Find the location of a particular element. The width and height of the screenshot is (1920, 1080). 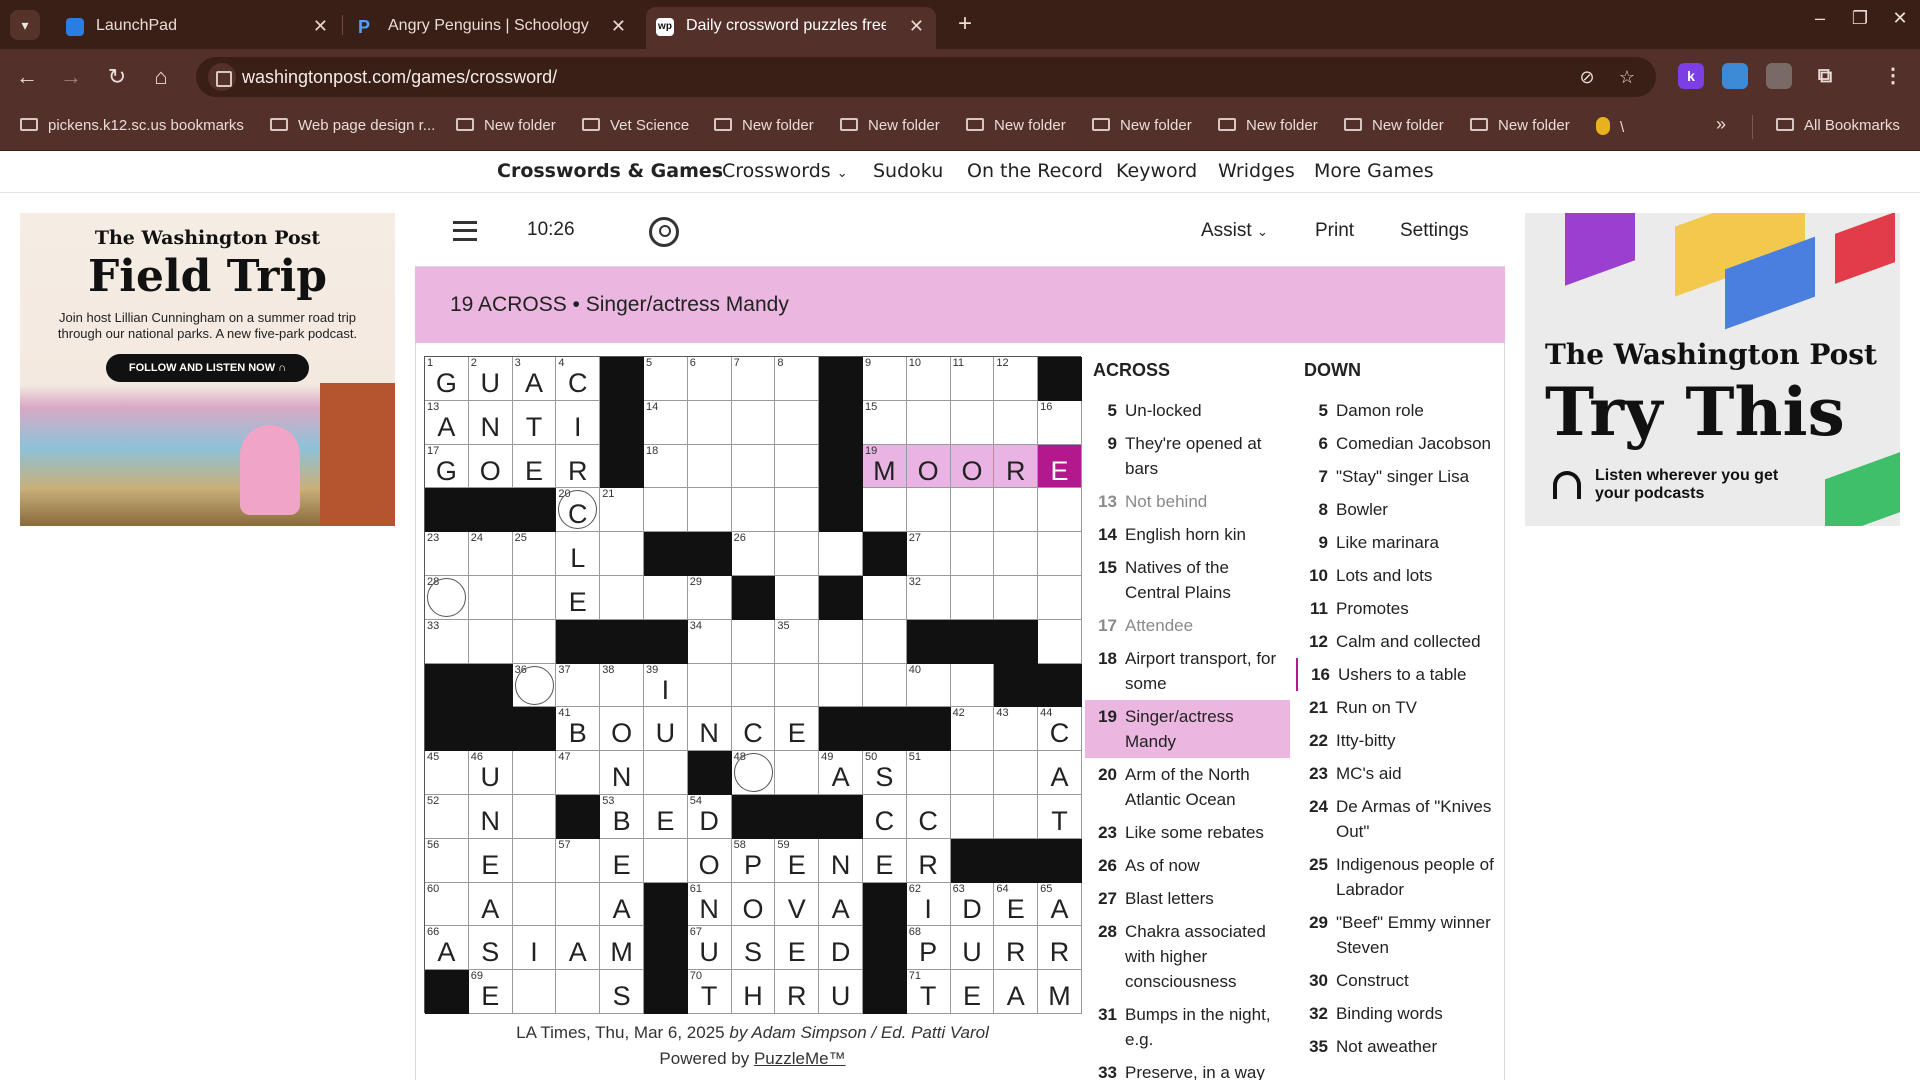

grid-cell: M is located at coordinates (622, 948).